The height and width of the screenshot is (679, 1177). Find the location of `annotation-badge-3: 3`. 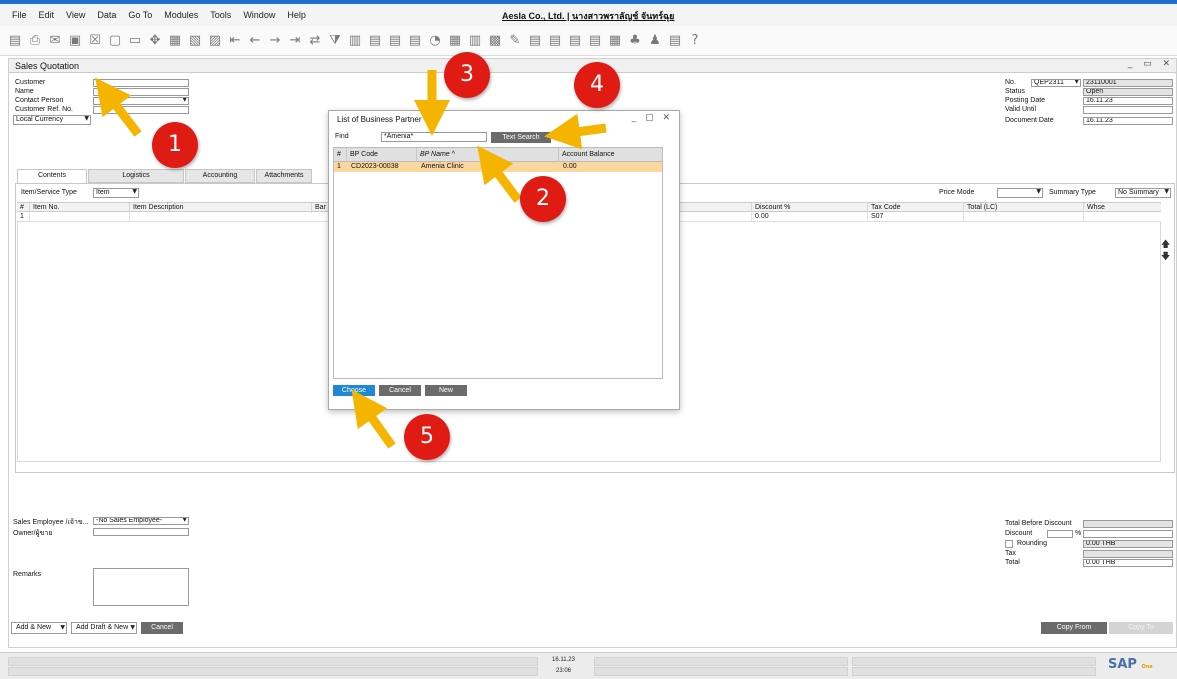

annotation-badge-3: 3 is located at coordinates (467, 75).